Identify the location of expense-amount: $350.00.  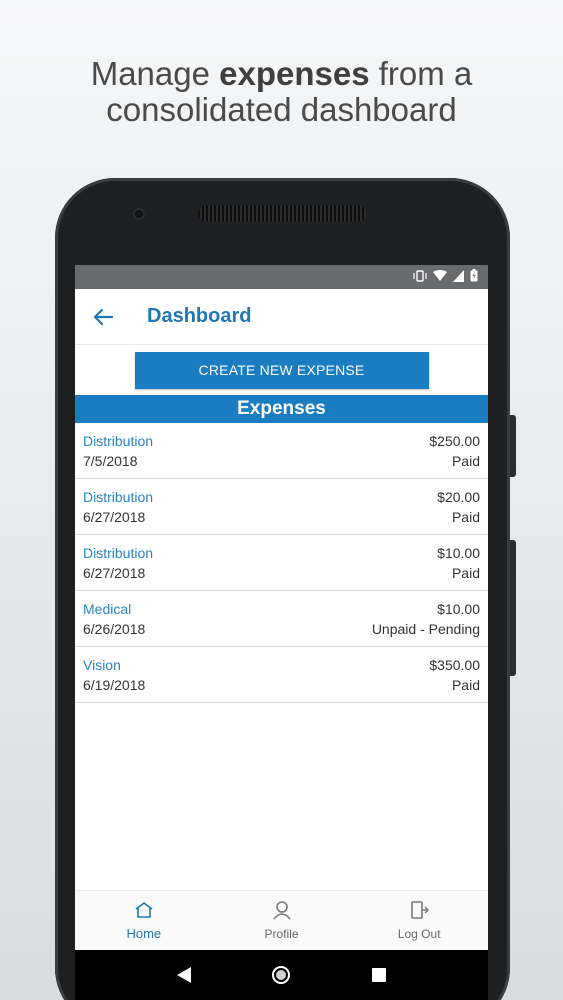
(454, 664).